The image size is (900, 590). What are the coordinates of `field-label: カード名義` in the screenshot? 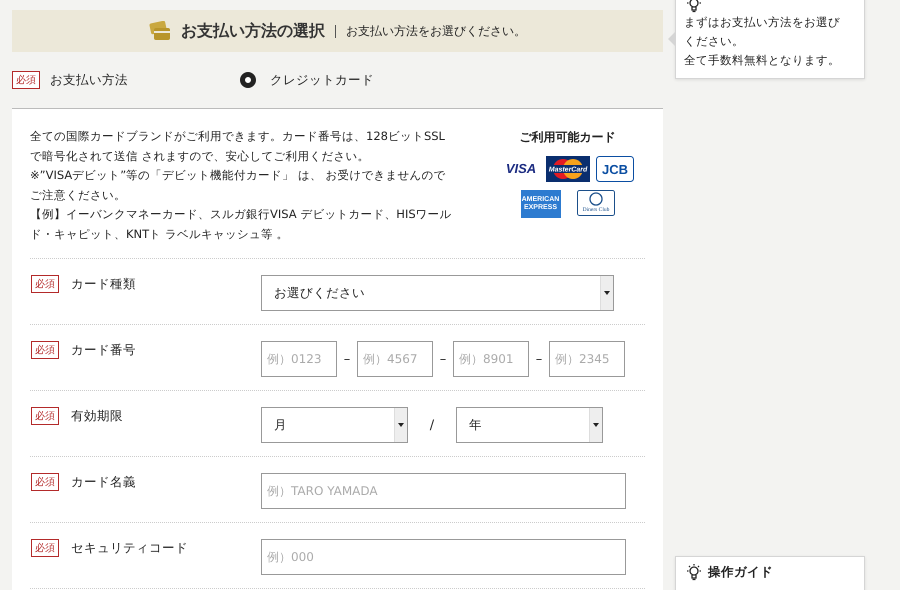 It's located at (103, 482).